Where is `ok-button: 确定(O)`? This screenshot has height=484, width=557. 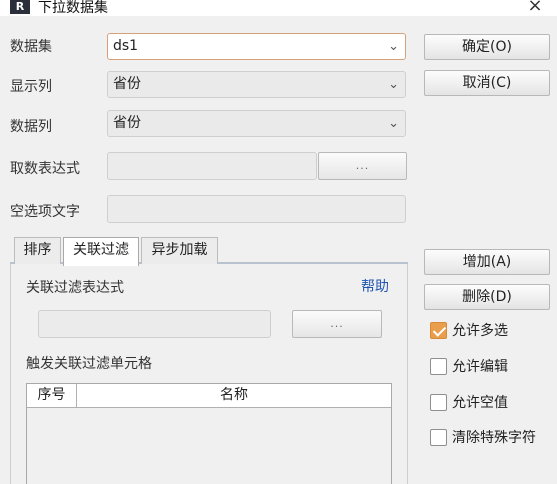
ok-button: 确定(O) is located at coordinates (487, 47).